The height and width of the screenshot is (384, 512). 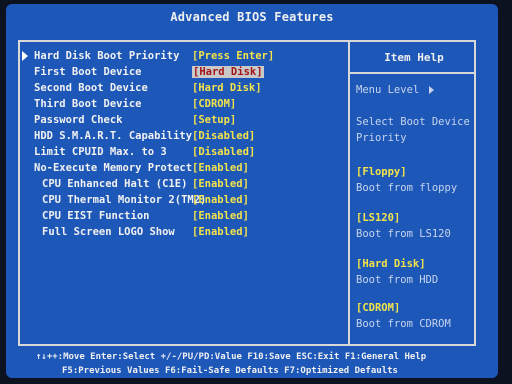 I want to click on item-help-title: Item Help, so click(x=414, y=57).